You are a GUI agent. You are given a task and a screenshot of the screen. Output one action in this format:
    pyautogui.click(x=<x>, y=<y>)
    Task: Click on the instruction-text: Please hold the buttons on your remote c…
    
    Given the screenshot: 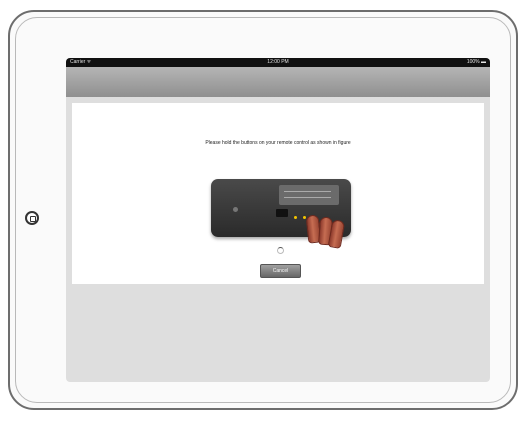 What is the action you would take?
    pyautogui.click(x=278, y=143)
    